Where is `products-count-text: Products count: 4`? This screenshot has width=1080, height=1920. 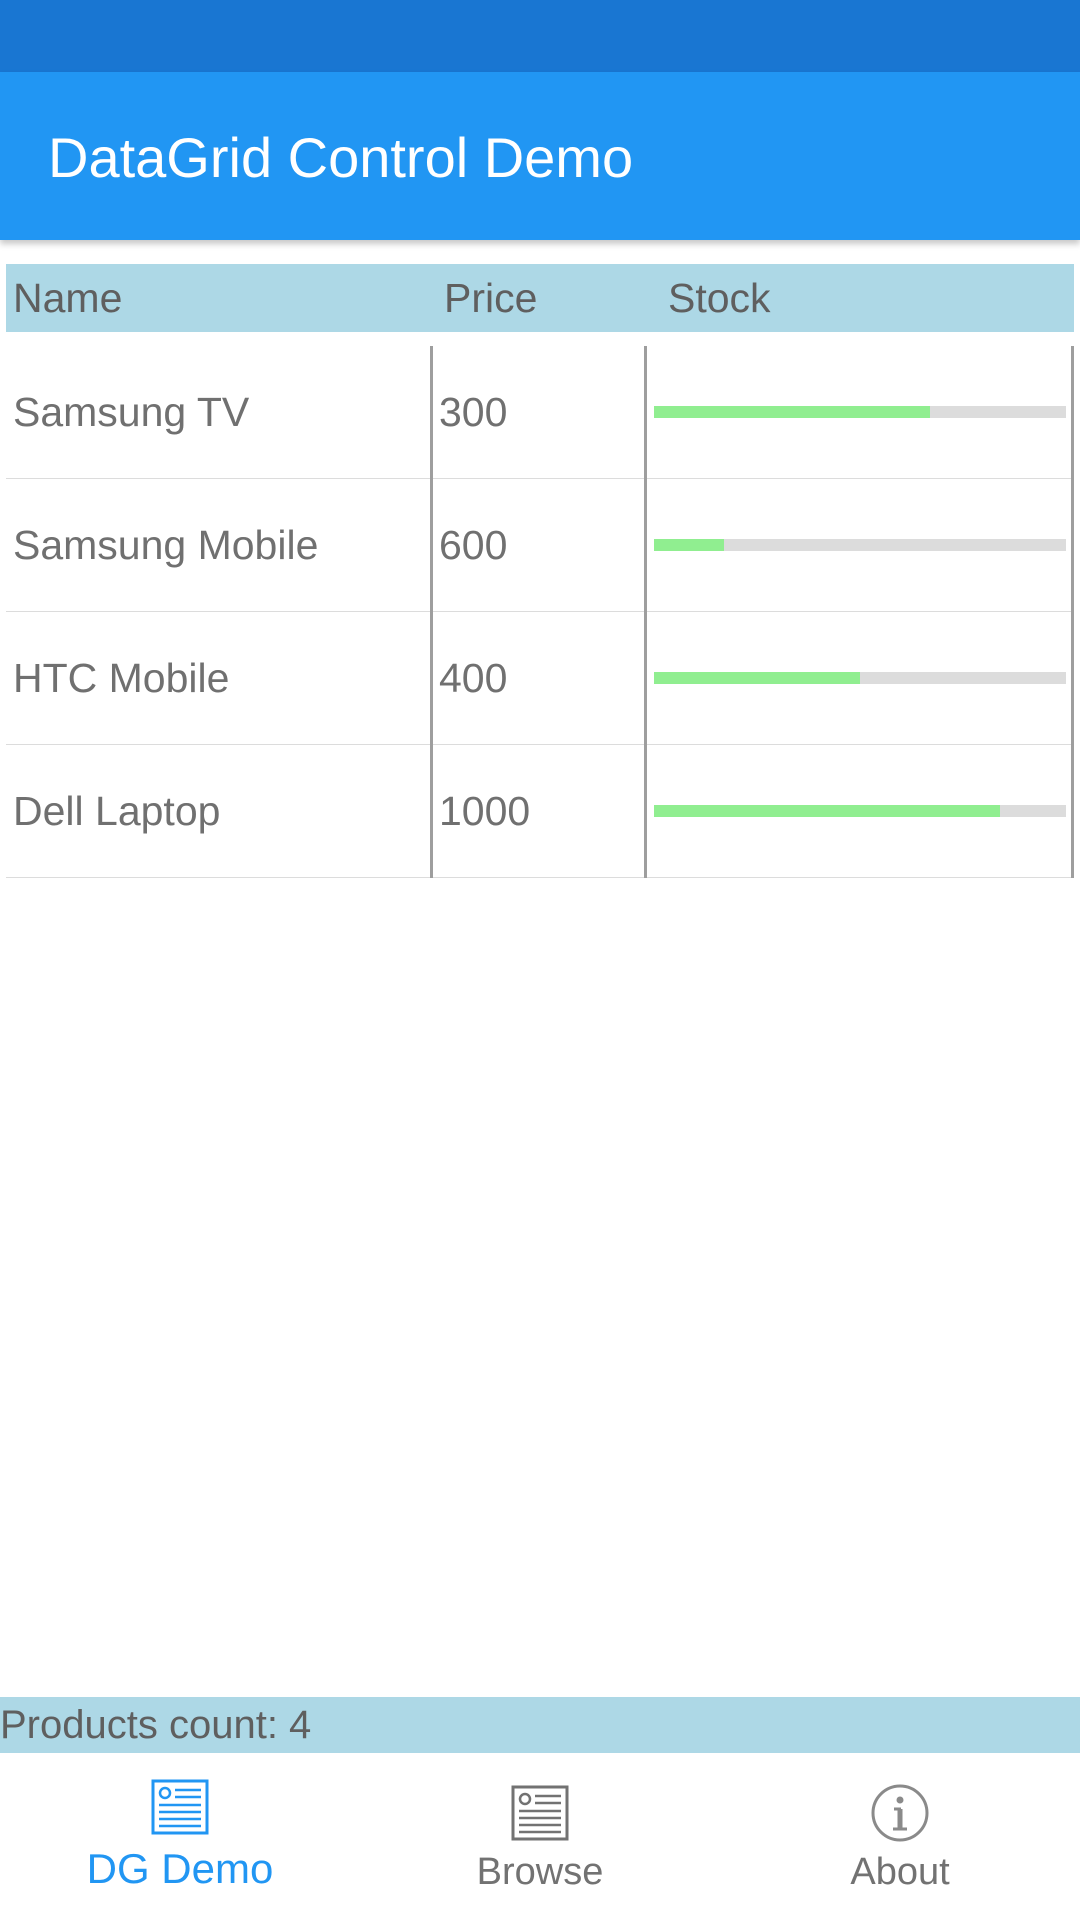 products-count-text: Products count: 4 is located at coordinates (156, 1725).